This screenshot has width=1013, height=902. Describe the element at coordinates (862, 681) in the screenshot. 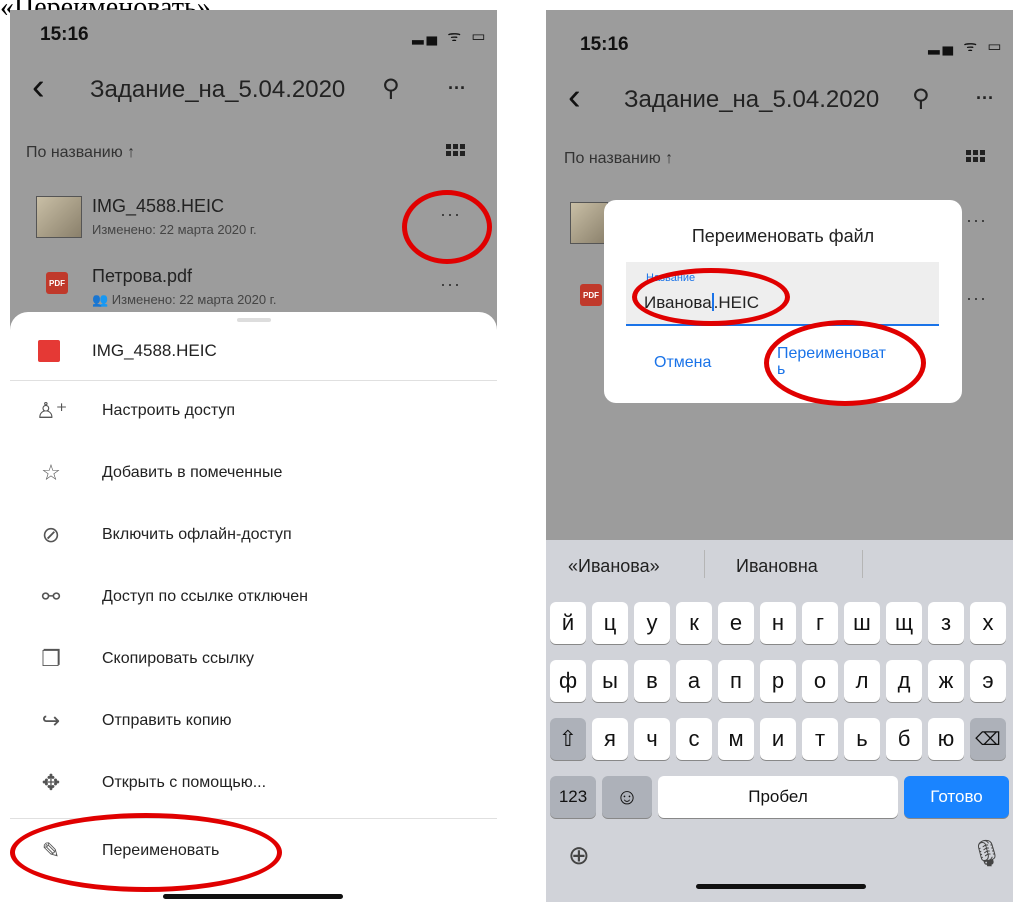

I see `key: л` at that location.